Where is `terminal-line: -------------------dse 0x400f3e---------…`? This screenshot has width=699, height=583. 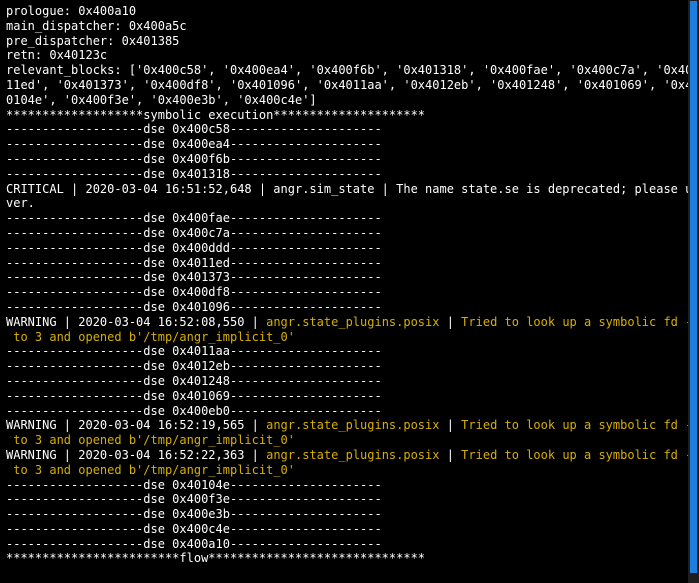 terminal-line: -------------------dse 0x400f3e---------… is located at coordinates (347, 499).